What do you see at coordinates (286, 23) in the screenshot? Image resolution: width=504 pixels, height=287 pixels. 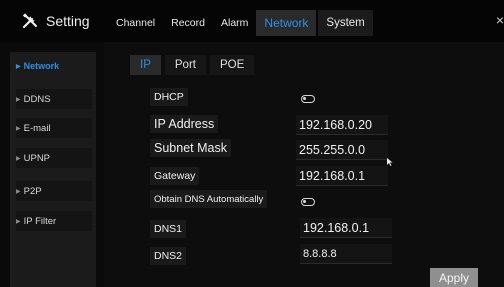 I see `tab-network: Network` at bounding box center [286, 23].